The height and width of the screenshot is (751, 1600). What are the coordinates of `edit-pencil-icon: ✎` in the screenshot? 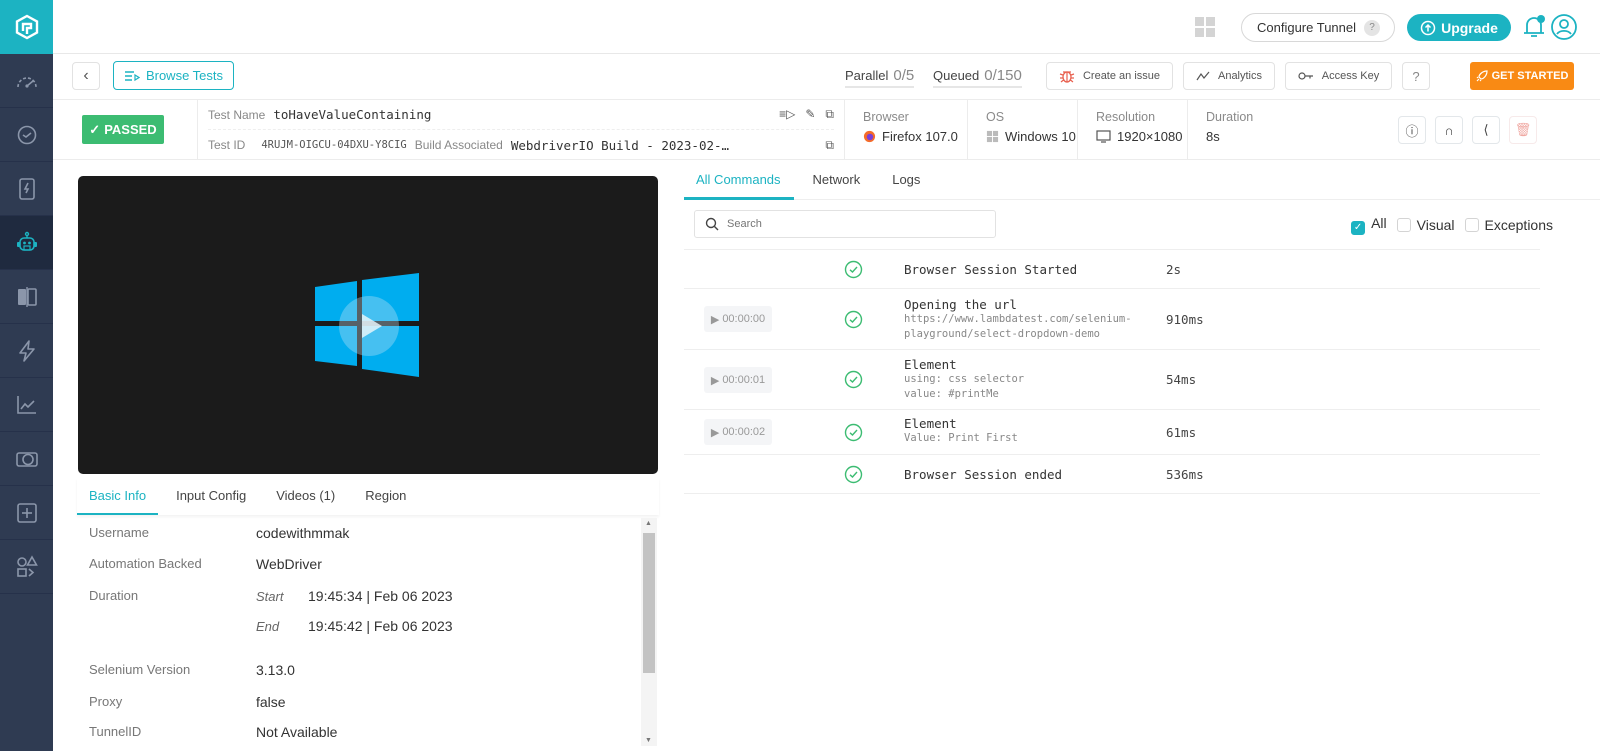 It's located at (810, 114).